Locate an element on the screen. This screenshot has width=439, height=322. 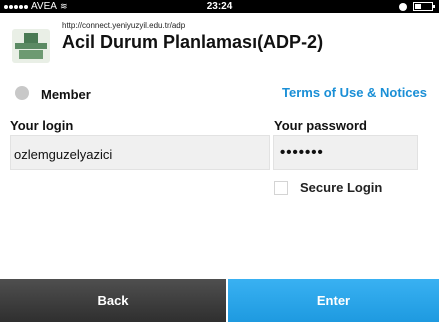
status-right is located at coordinates (417, 6).